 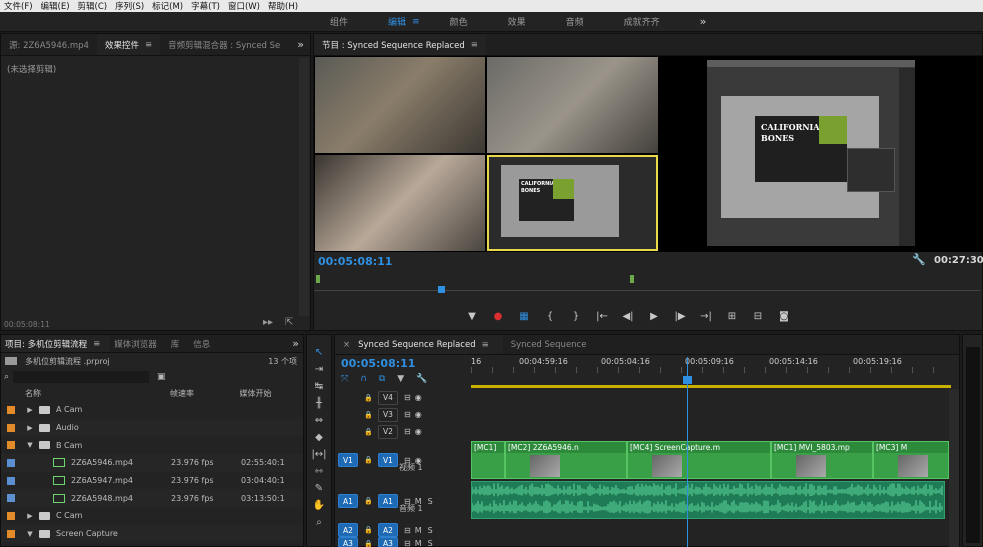 What do you see at coordinates (129, 6) in the screenshot?
I see `menu-item-3: 序列(S)` at bounding box center [129, 6].